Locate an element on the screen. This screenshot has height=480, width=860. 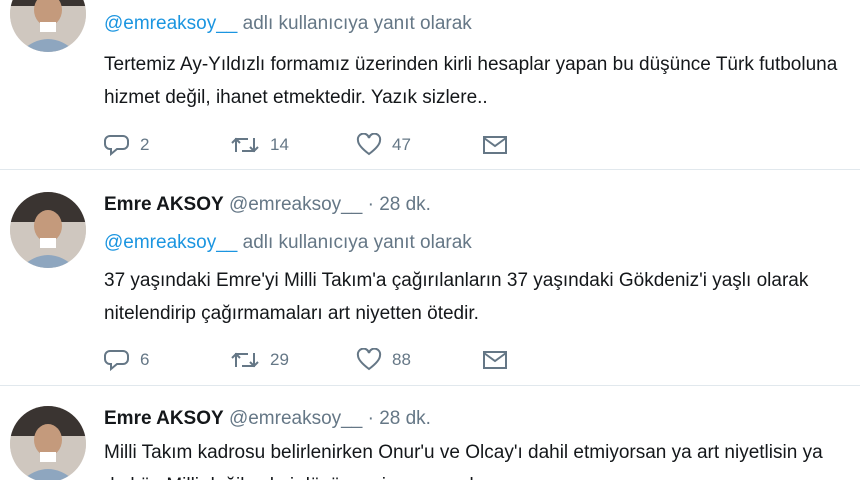
retweet-count: 29 is located at coordinates (279, 359).